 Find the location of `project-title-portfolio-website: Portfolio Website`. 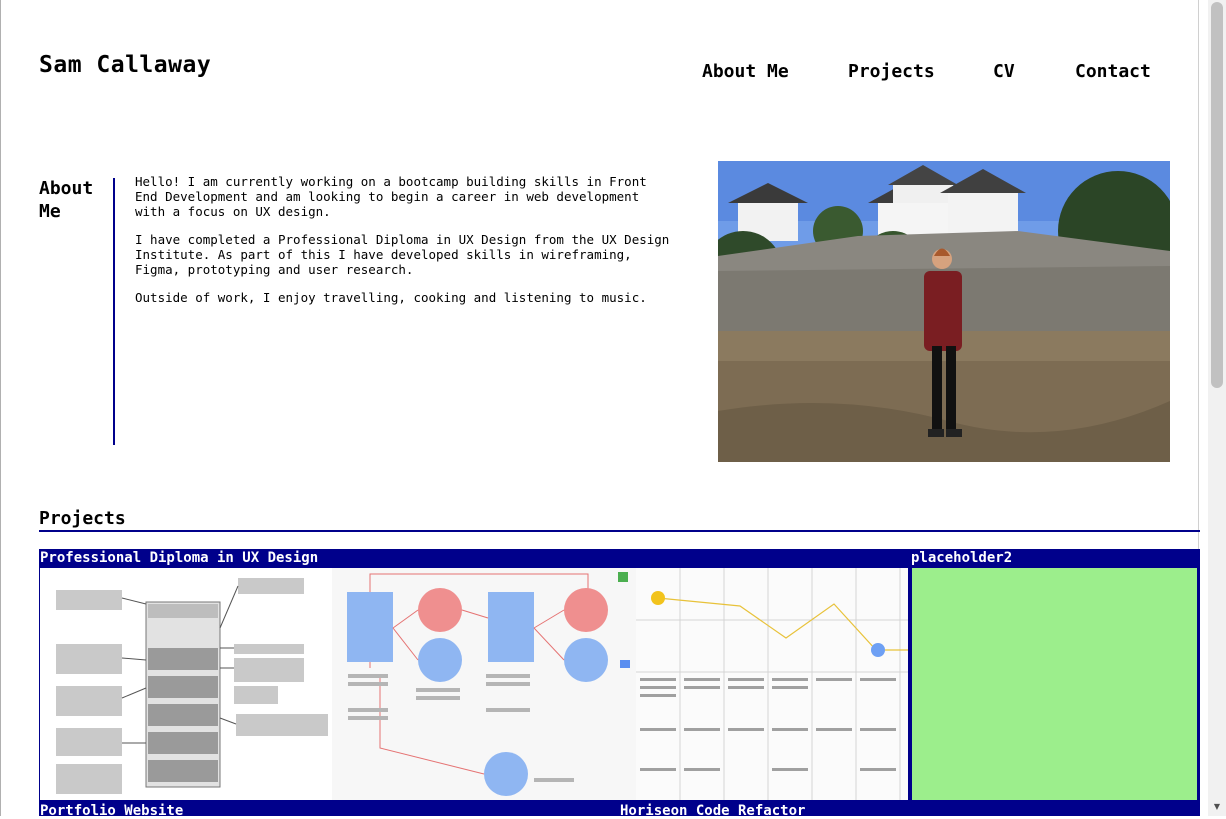

project-title-portfolio-website: Portfolio Website is located at coordinates (111, 811).